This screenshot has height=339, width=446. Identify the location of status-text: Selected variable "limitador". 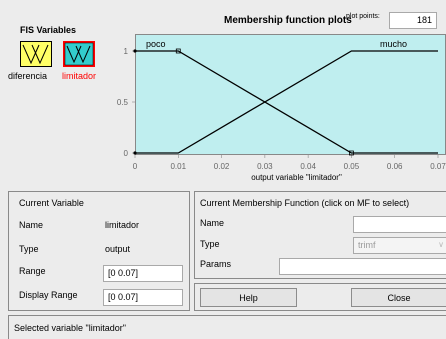
(70, 328).